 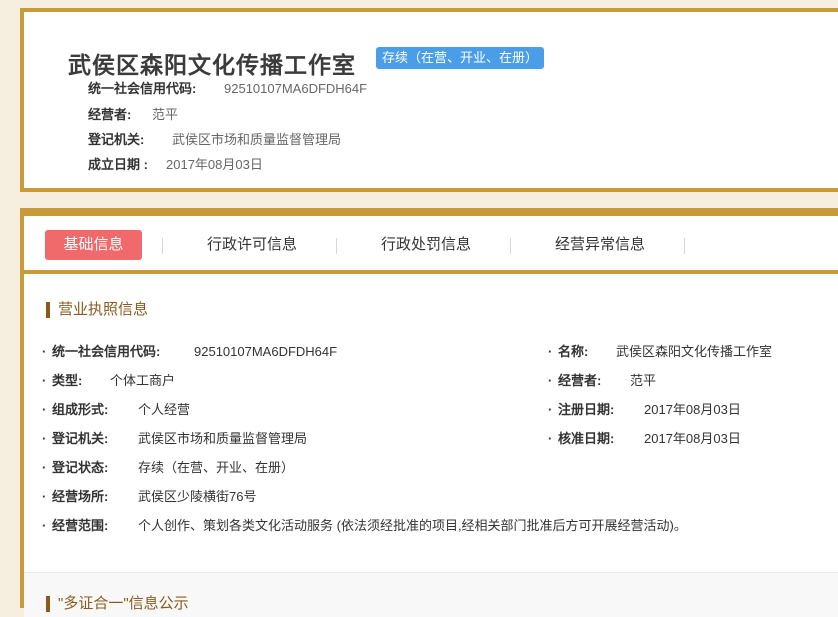 What do you see at coordinates (266, 351) in the screenshot?
I see `info-value: 92510107MA6DFDH64F` at bounding box center [266, 351].